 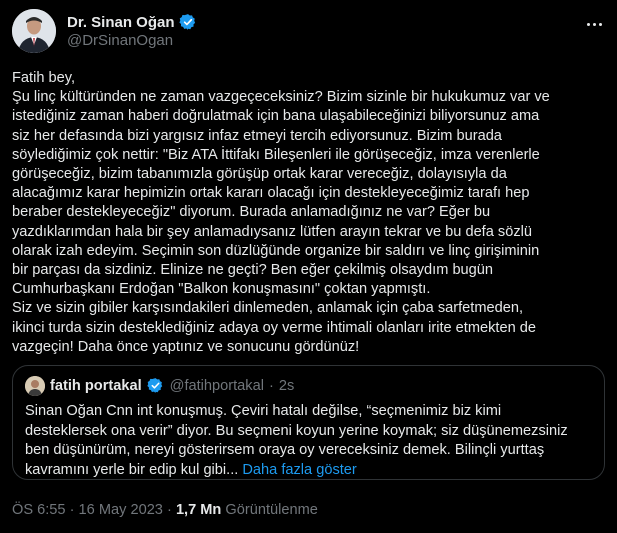 I want to click on author-handle: @DrSinanOgan, so click(x=120, y=40).